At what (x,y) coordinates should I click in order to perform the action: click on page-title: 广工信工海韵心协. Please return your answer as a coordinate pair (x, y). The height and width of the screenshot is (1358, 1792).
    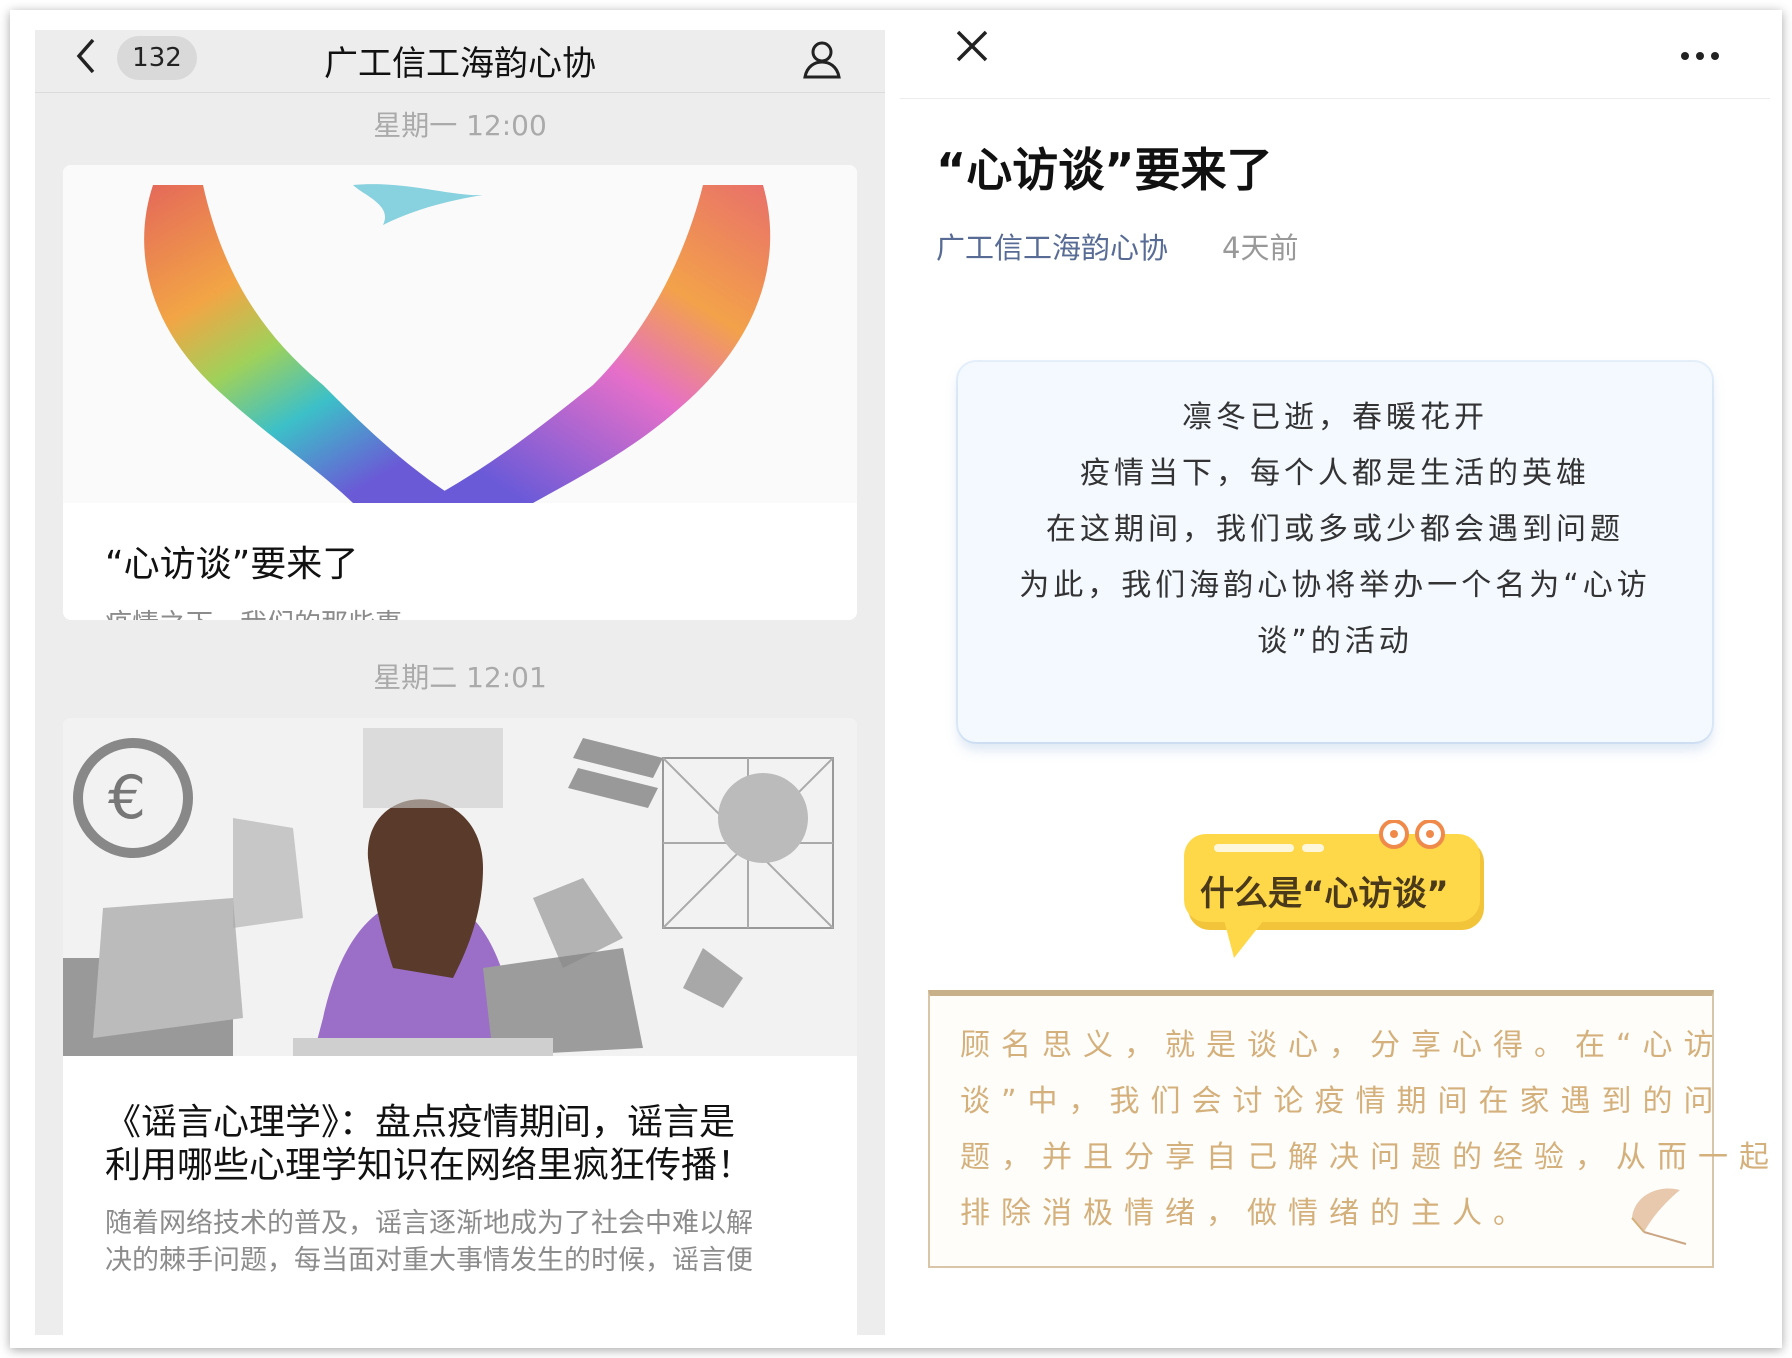
    Looking at the image, I should click on (460, 64).